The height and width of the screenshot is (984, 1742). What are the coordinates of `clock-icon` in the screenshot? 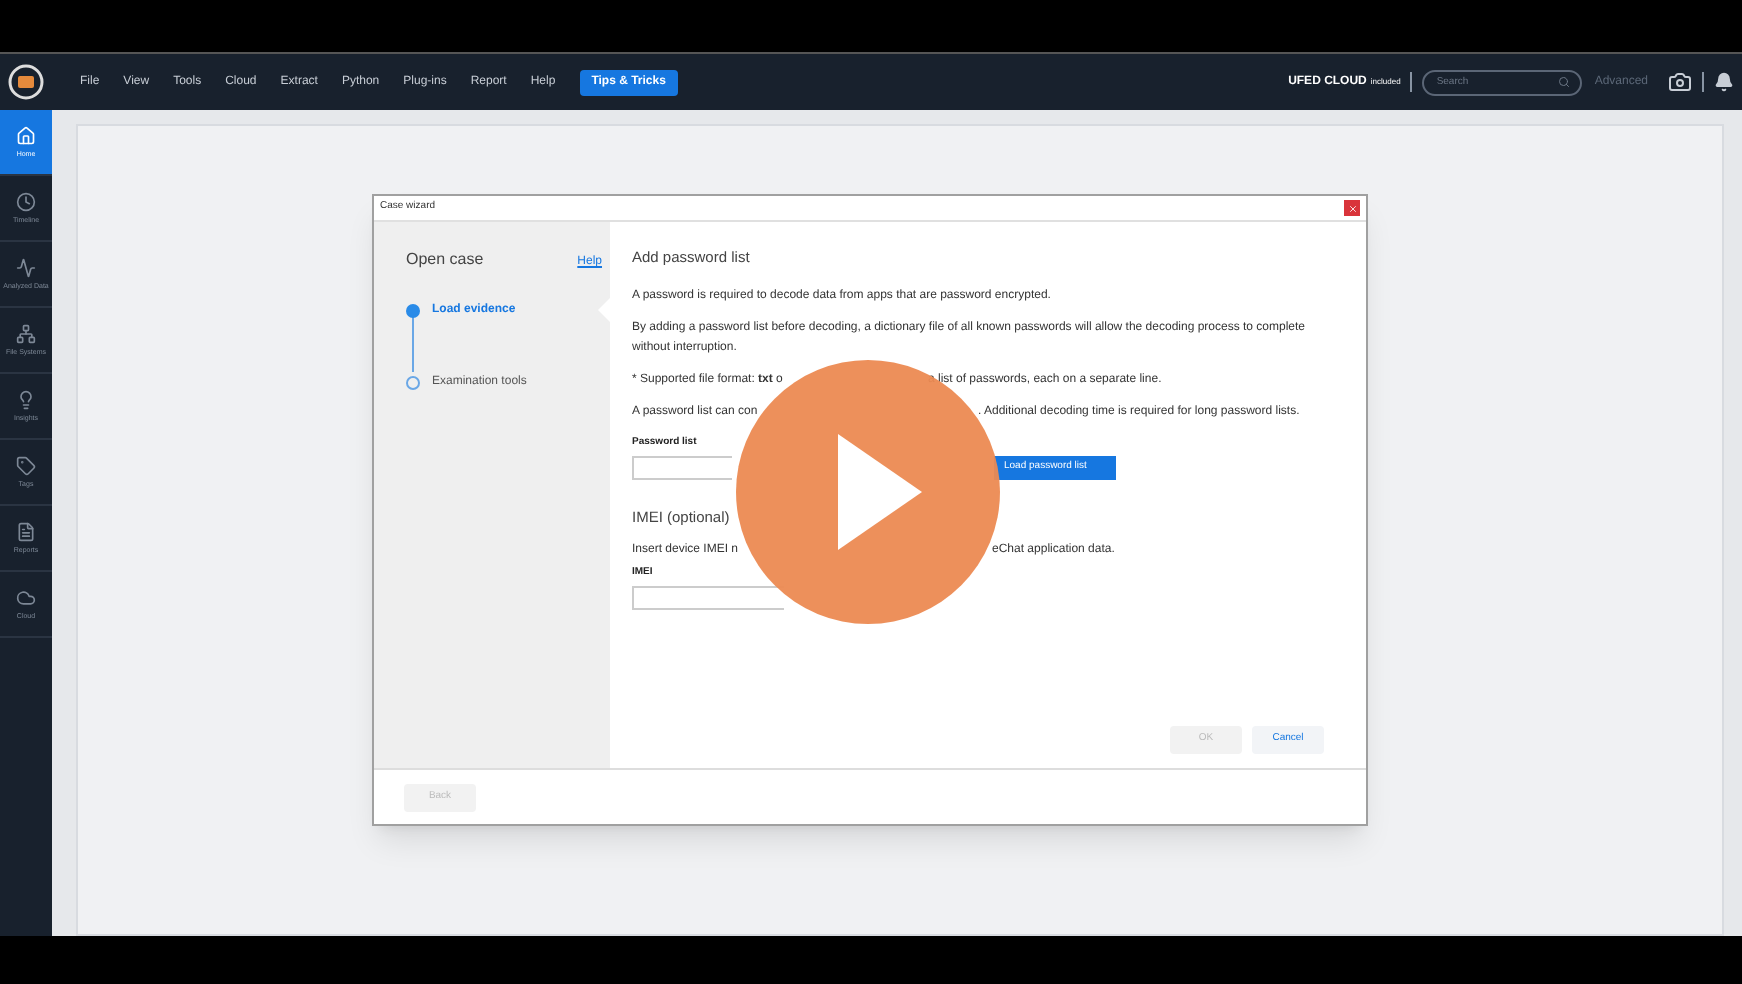 It's located at (26, 202).